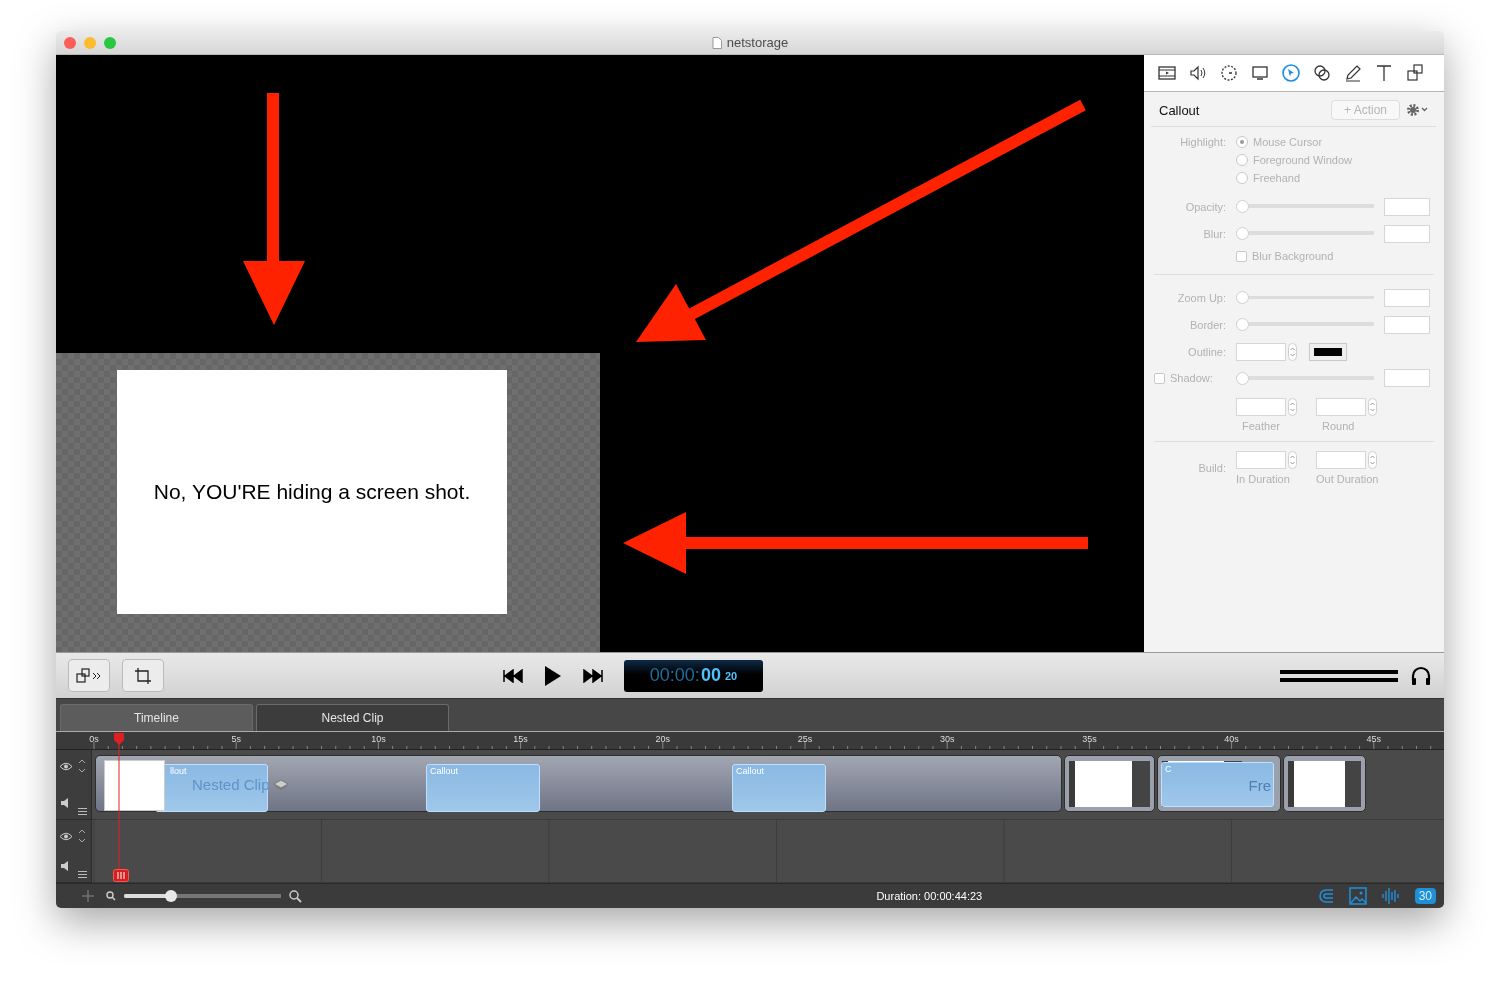 This screenshot has width=1500, height=989. What do you see at coordinates (1261, 426) in the screenshot?
I see `field-caption: Feather` at bounding box center [1261, 426].